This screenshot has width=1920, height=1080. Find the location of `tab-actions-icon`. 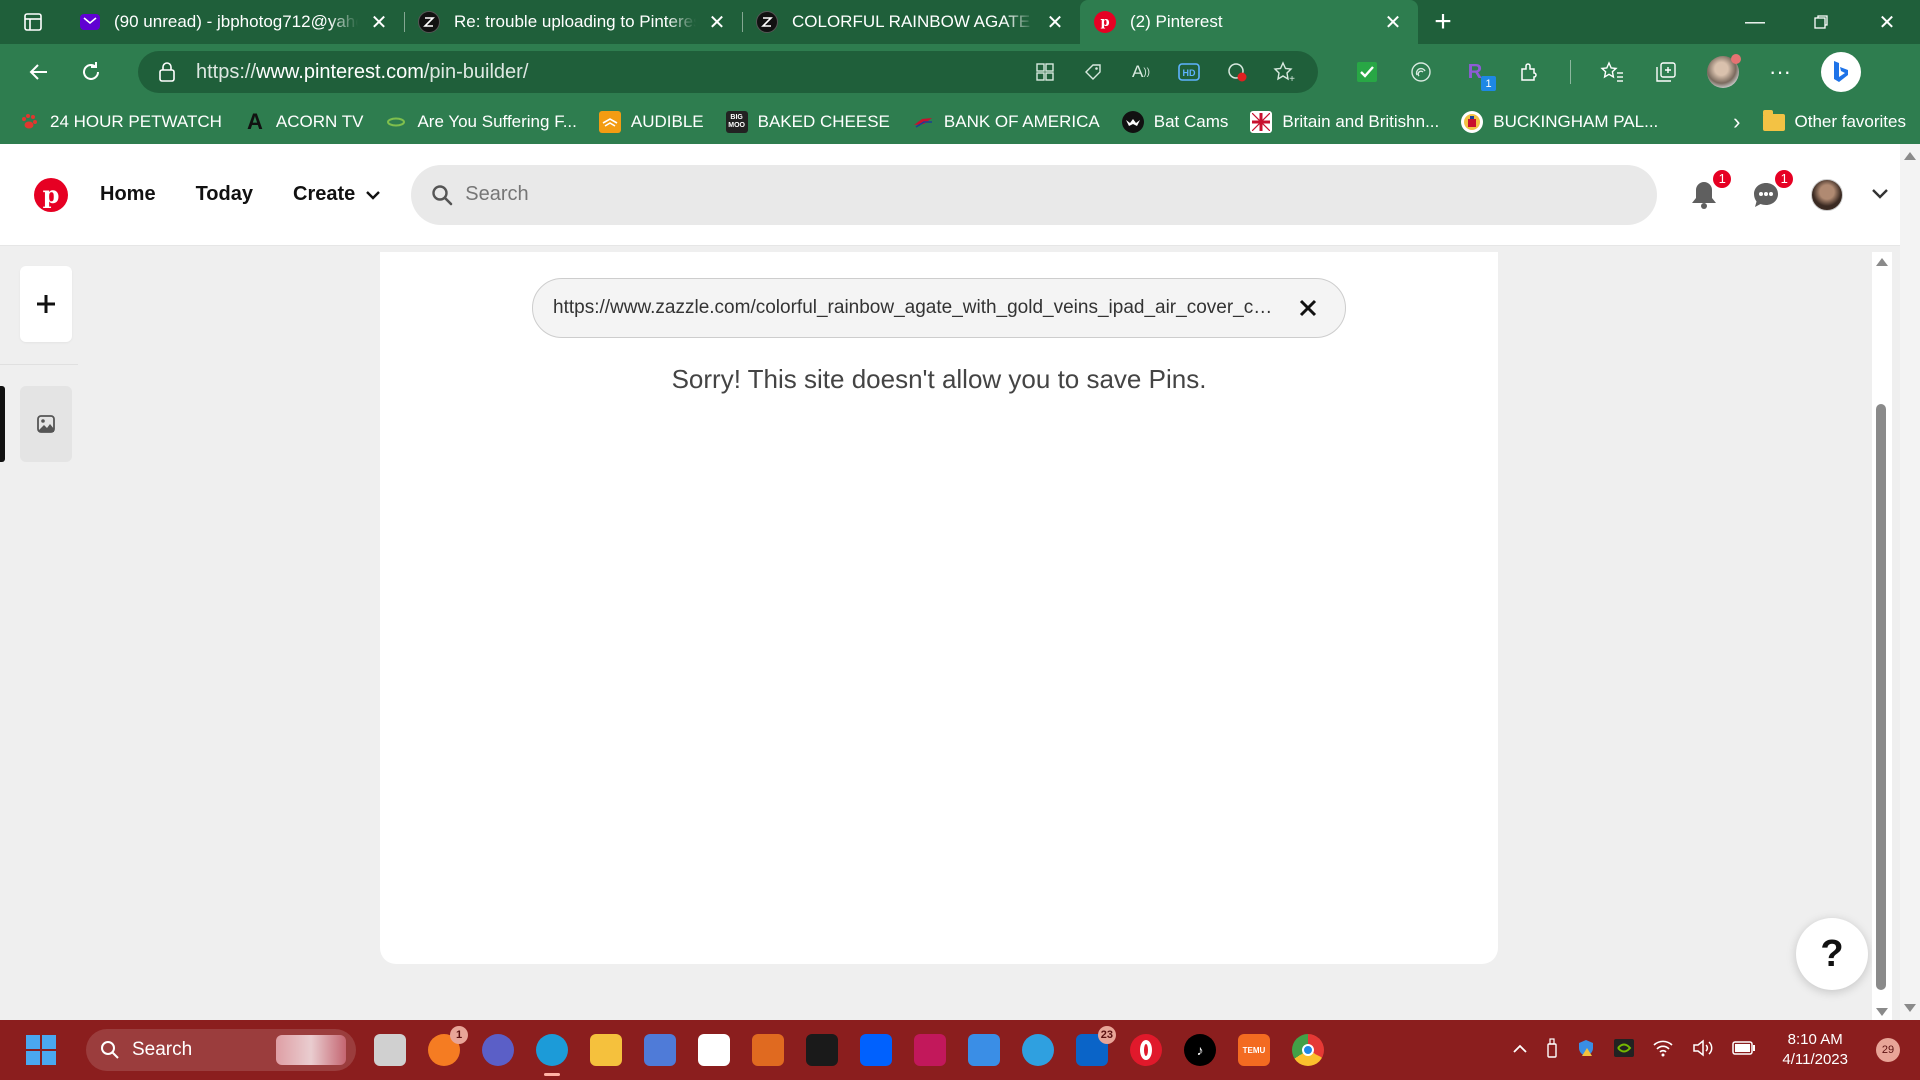

tab-actions-icon is located at coordinates (33, 22).